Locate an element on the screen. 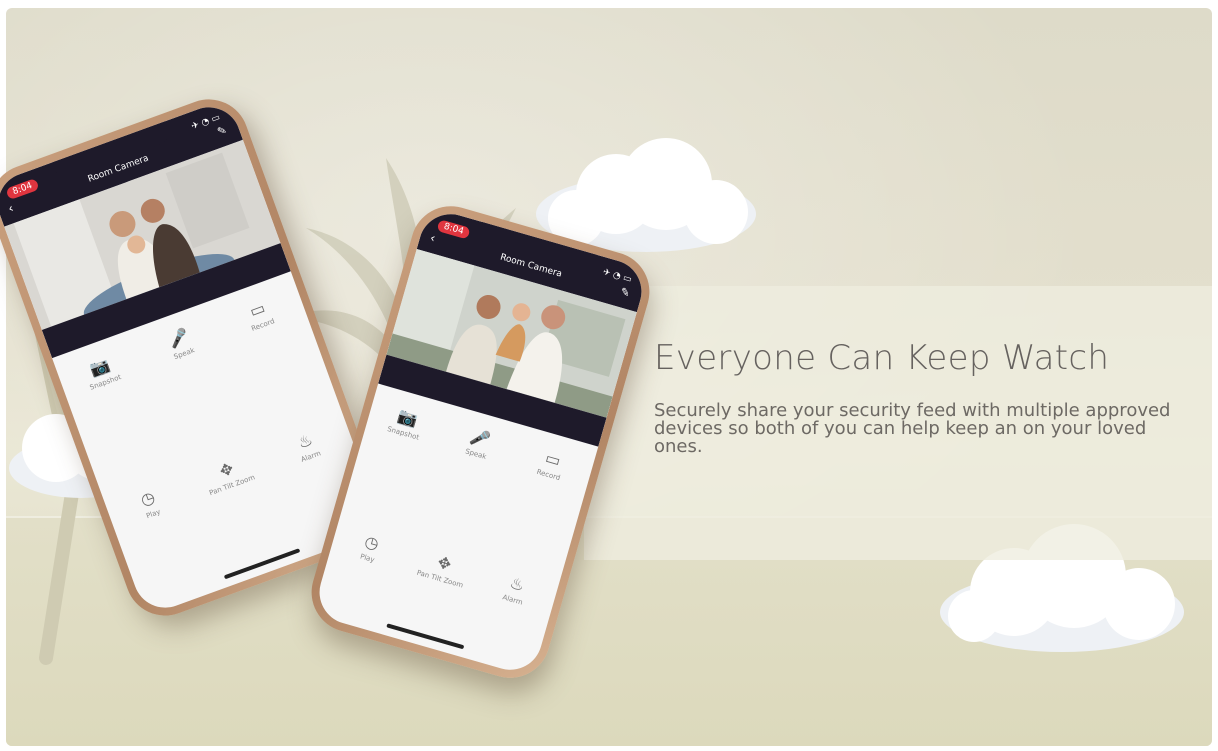 The height and width of the screenshot is (751, 1218). home-indicator is located at coordinates (424, 636).